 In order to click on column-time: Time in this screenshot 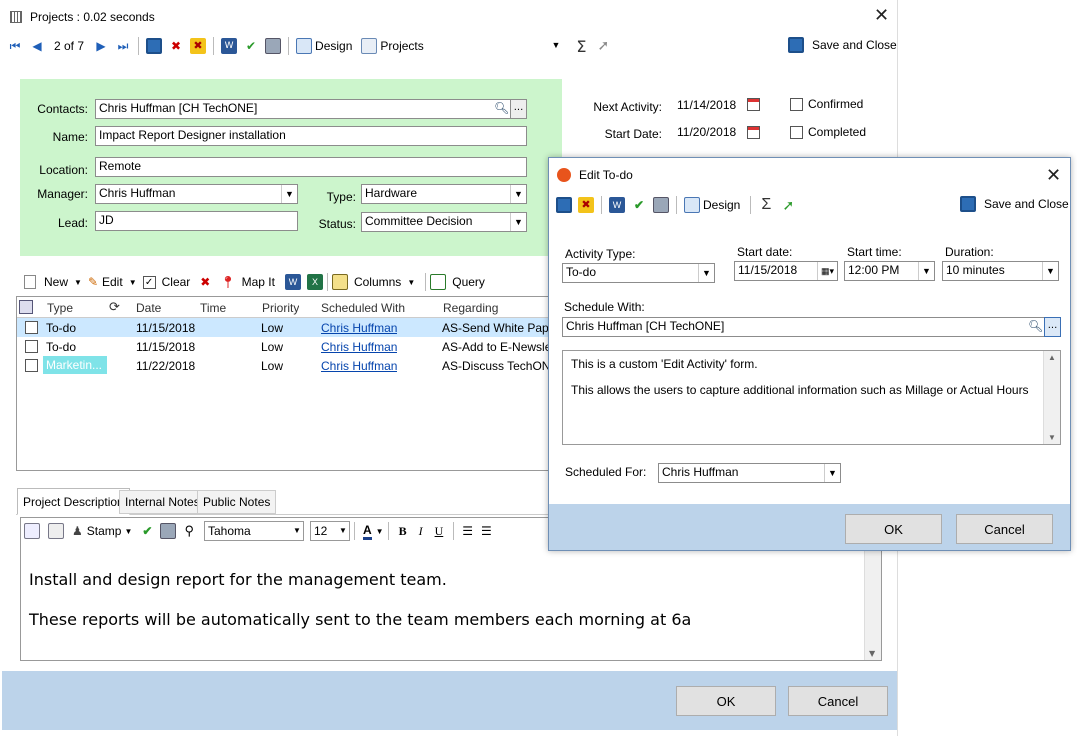, I will do `click(213, 308)`.